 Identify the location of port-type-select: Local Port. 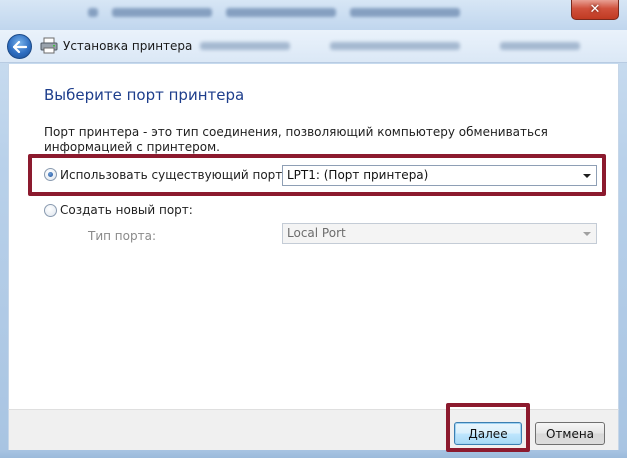
(439, 233).